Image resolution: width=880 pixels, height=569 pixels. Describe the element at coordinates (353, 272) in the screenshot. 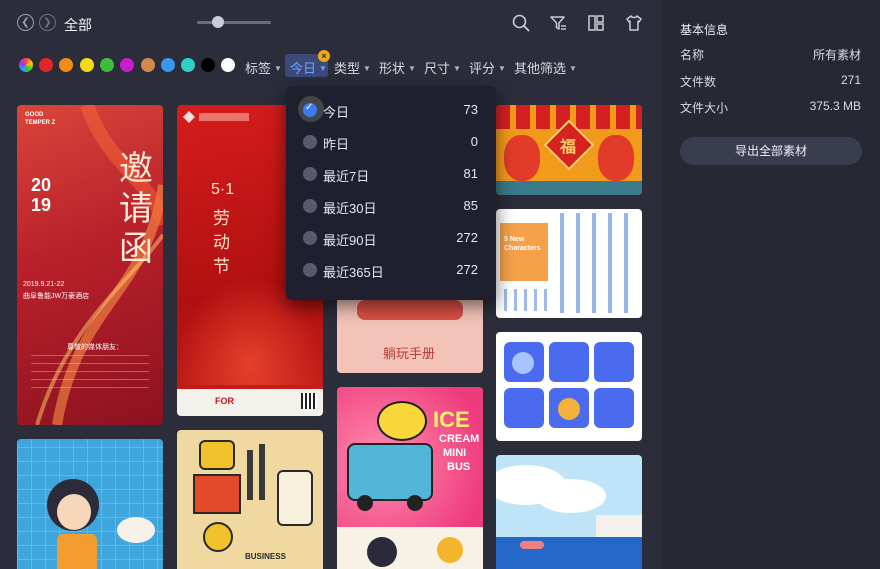

I see `option-label: 最近365日` at that location.